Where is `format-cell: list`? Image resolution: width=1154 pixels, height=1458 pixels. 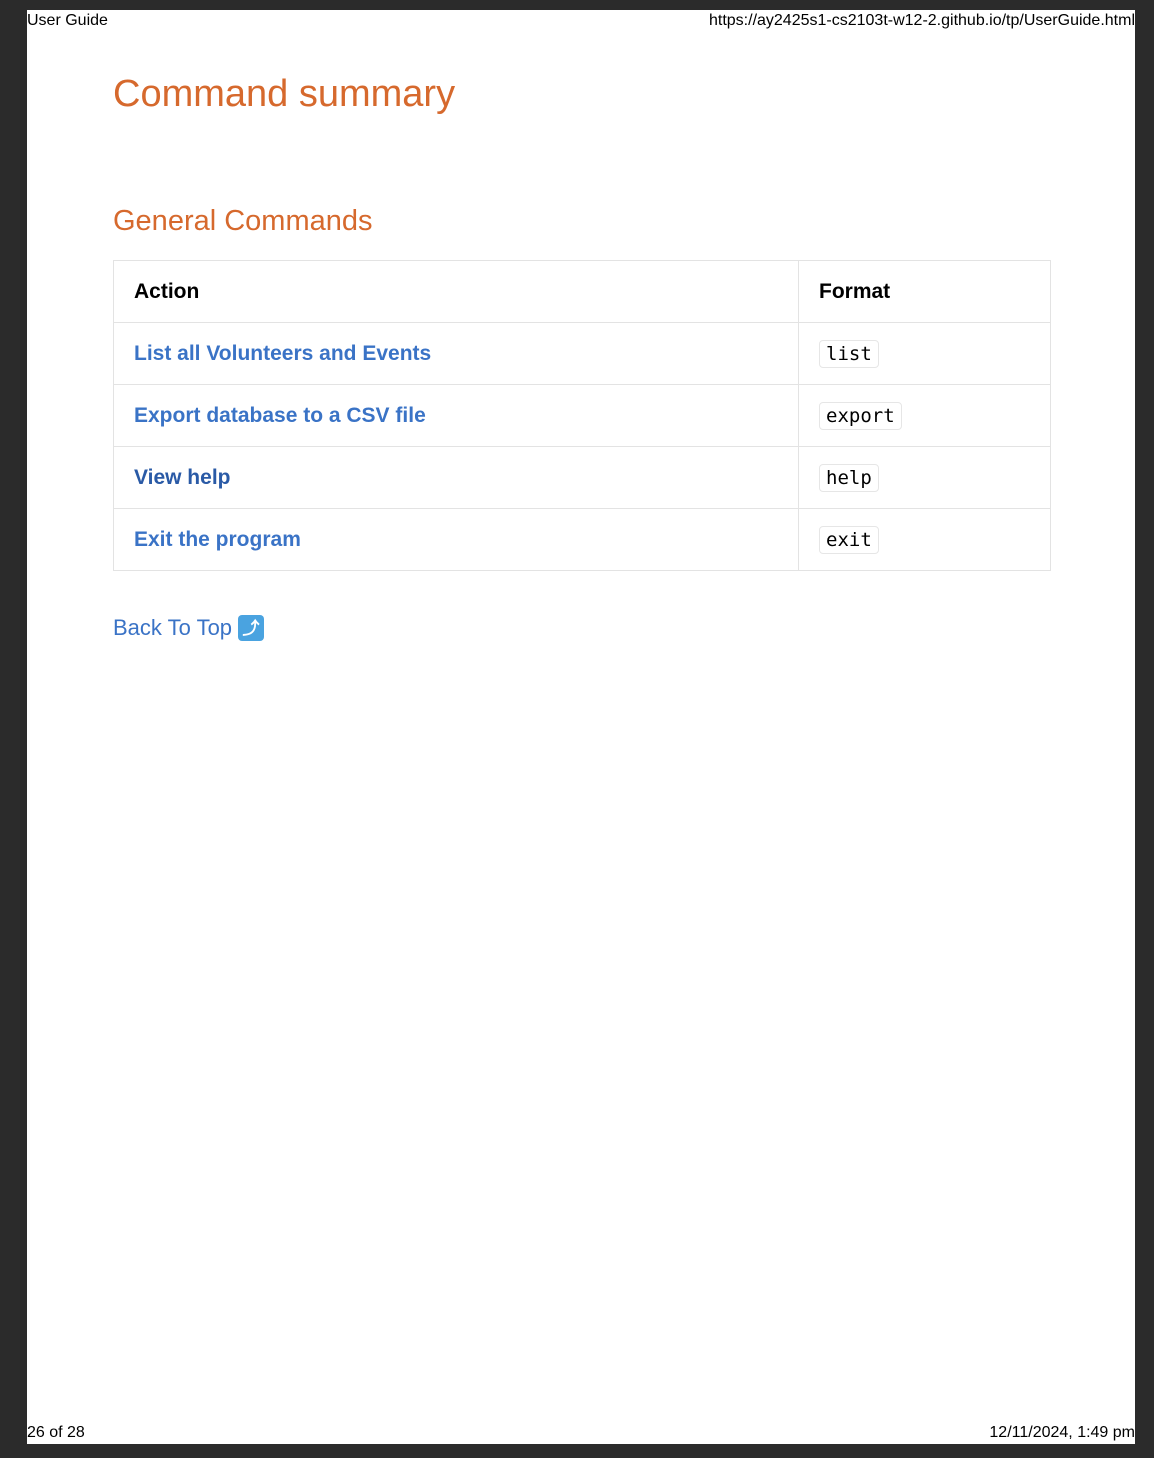 format-cell: list is located at coordinates (924, 354).